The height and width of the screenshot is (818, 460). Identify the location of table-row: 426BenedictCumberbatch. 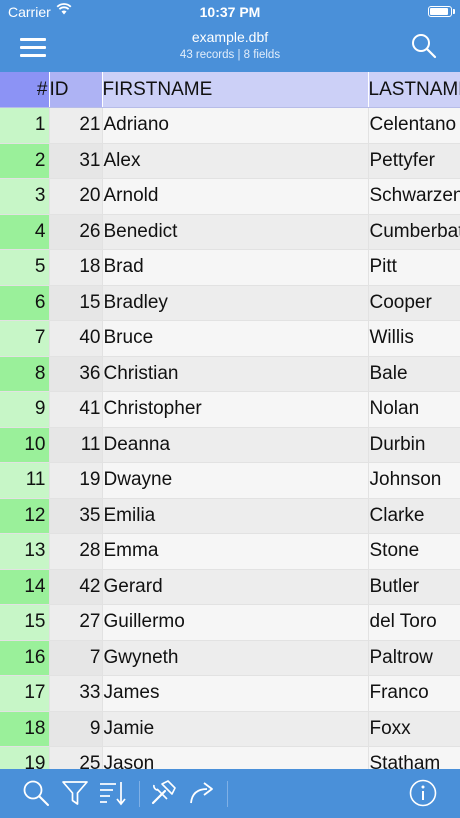
(230, 232).